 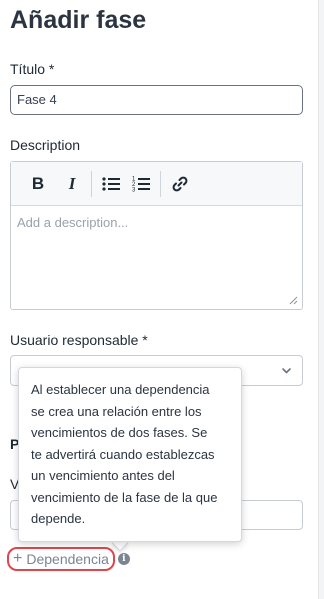 I want to click on dependency-row: + Dependencia i, so click(x=68, y=559).